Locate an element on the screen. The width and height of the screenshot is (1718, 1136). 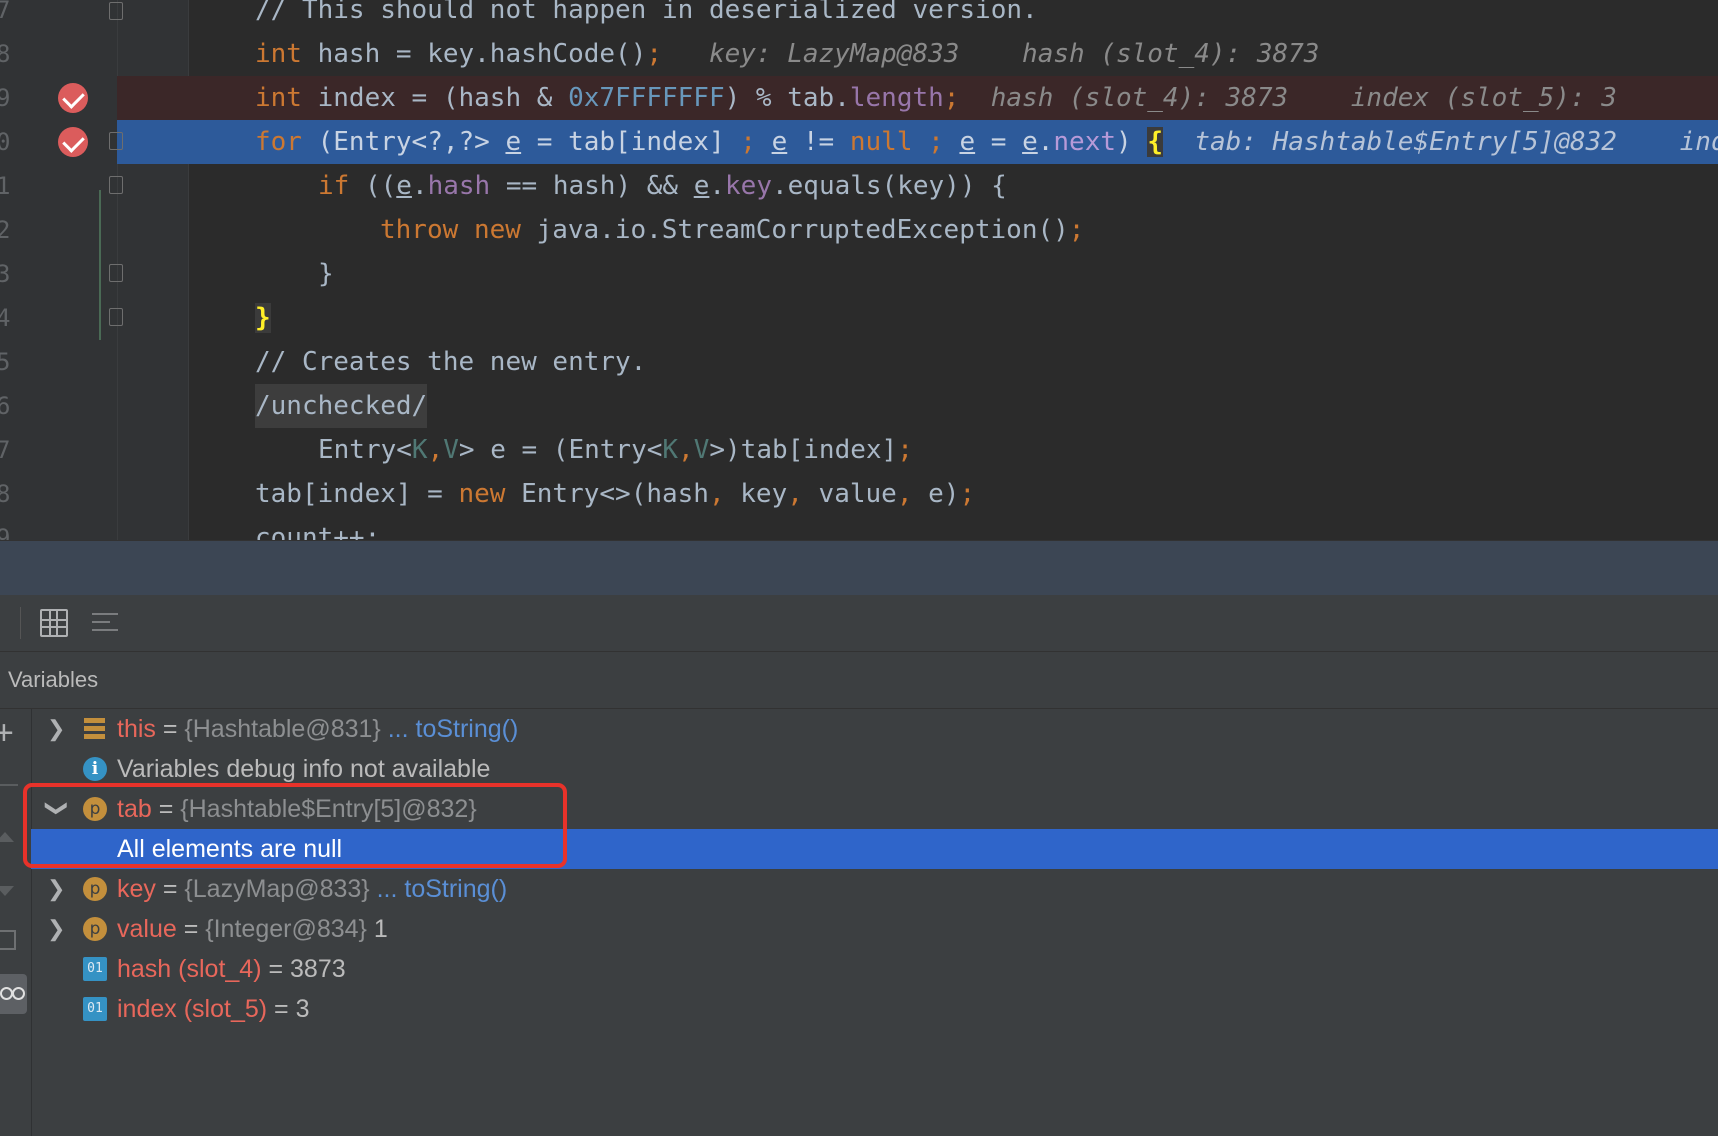
inline-debug-hint: tab: Hashtable$Entry[5]@832 ind is located at coordinates (1456, 142).